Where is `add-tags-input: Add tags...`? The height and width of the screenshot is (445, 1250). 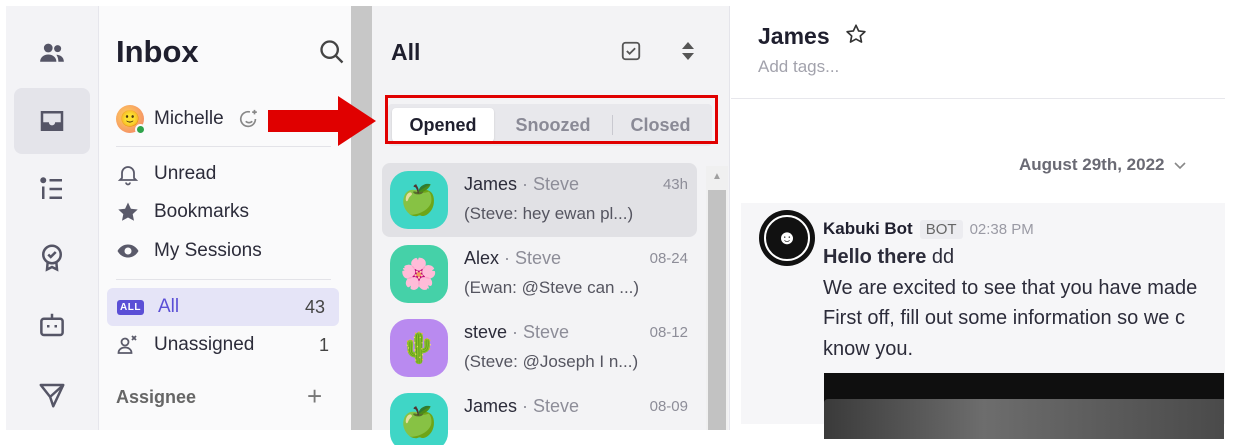 add-tags-input: Add tags... is located at coordinates (798, 67).